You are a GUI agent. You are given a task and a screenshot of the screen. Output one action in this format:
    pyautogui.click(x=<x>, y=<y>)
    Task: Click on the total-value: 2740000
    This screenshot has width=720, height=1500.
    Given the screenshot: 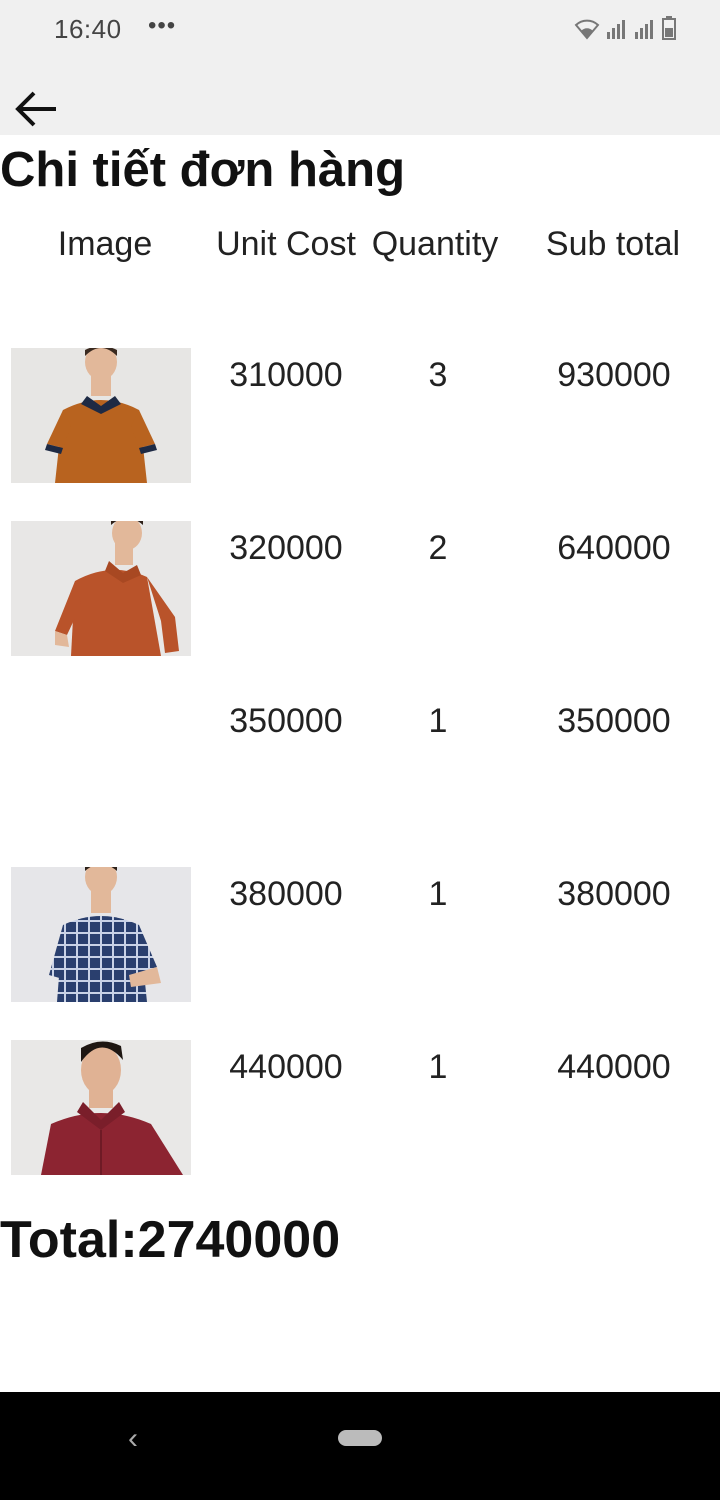 What is the action you would take?
    pyautogui.click(x=239, y=1240)
    